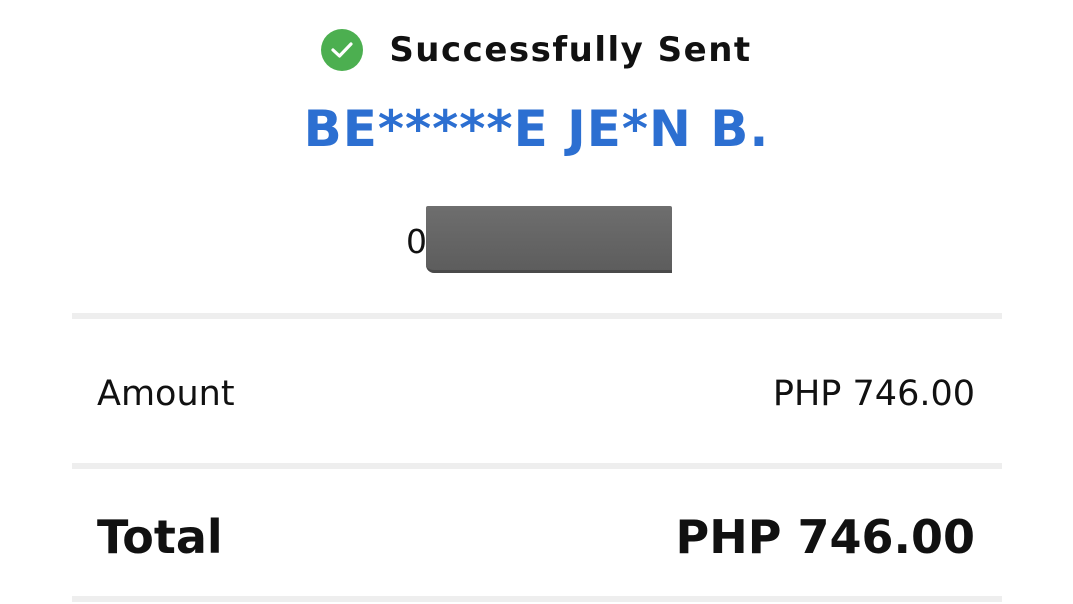 Image resolution: width=1073 pixels, height=604 pixels. I want to click on total-value: PHP 746.00, so click(825, 537).